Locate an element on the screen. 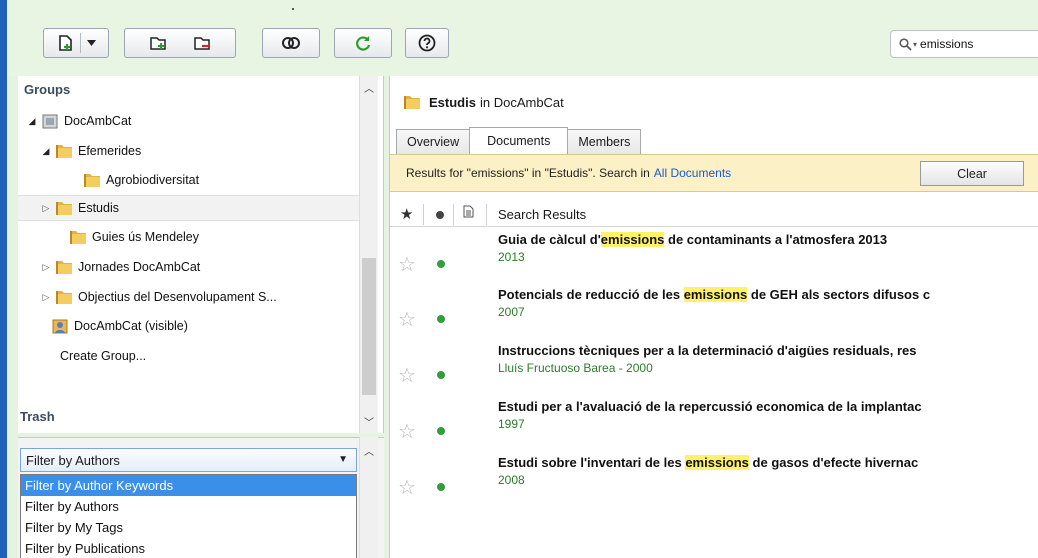 Image resolution: width=1038 pixels, height=558 pixels. tree-item: ◢ DocAmbCat is located at coordinates (189, 121).